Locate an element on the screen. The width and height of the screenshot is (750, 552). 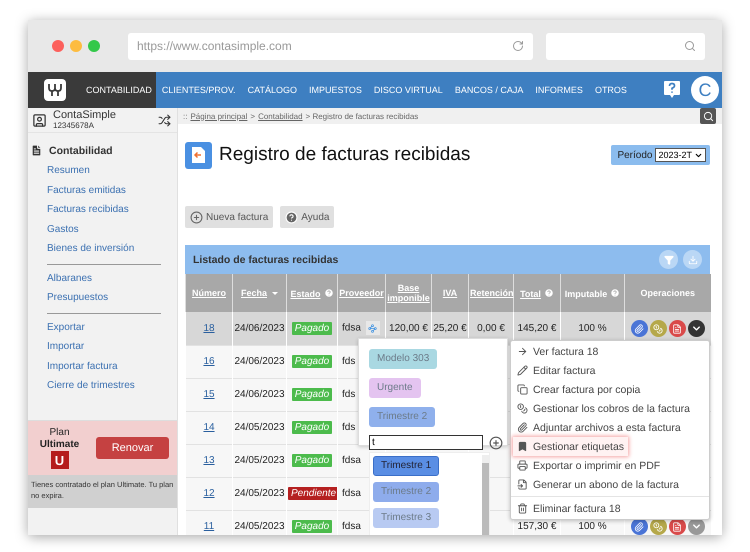
switch-account-icon is located at coordinates (164, 120).